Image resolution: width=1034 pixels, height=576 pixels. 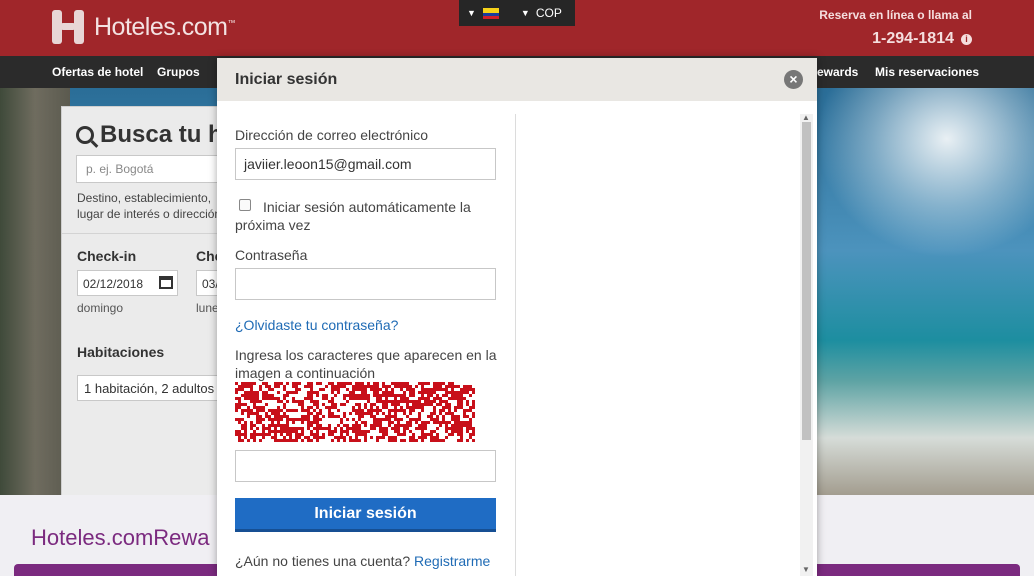 I want to click on checkin-date-input: 02/12/2018, so click(x=127, y=283).